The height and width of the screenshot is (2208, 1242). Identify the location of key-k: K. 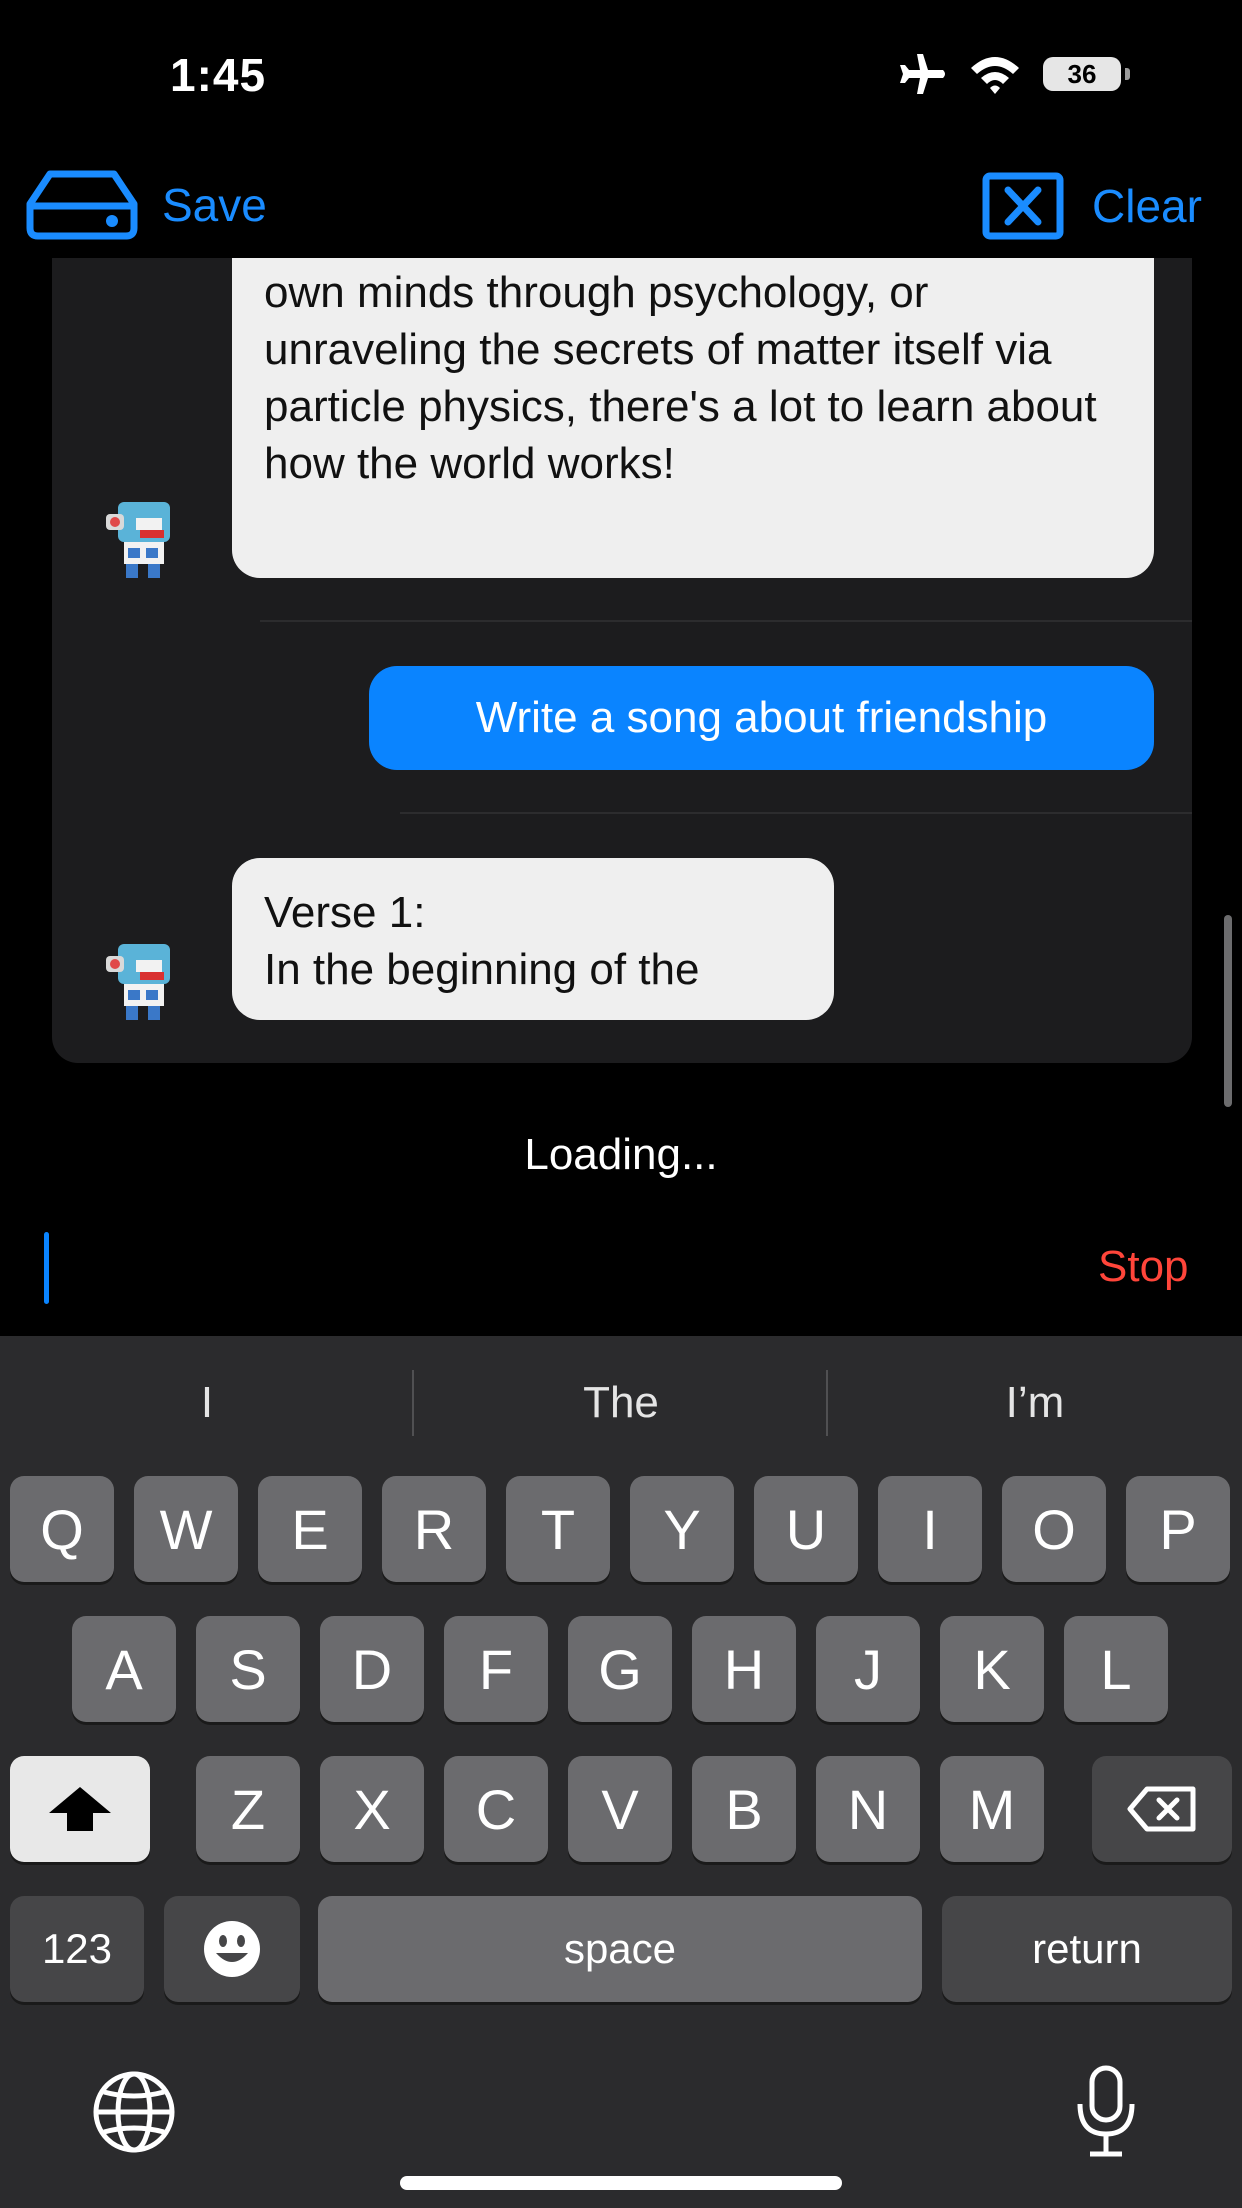
(992, 1669).